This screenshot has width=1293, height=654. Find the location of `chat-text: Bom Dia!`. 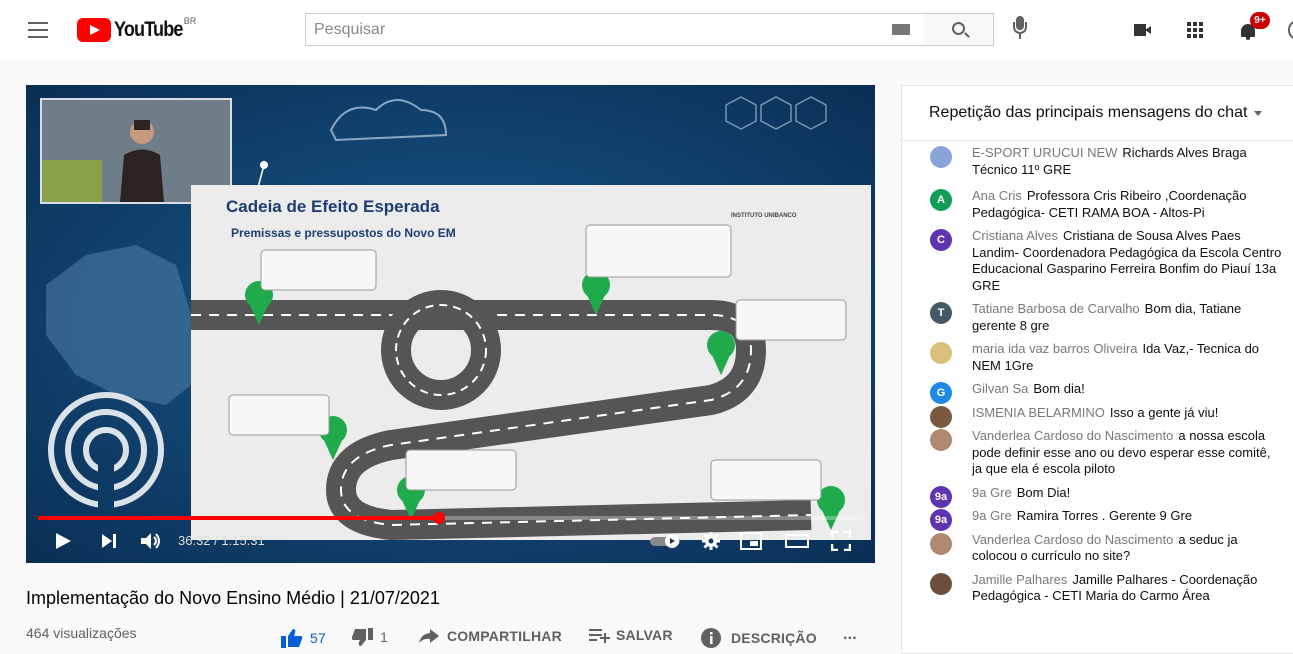

chat-text: Bom Dia! is located at coordinates (1043, 492).